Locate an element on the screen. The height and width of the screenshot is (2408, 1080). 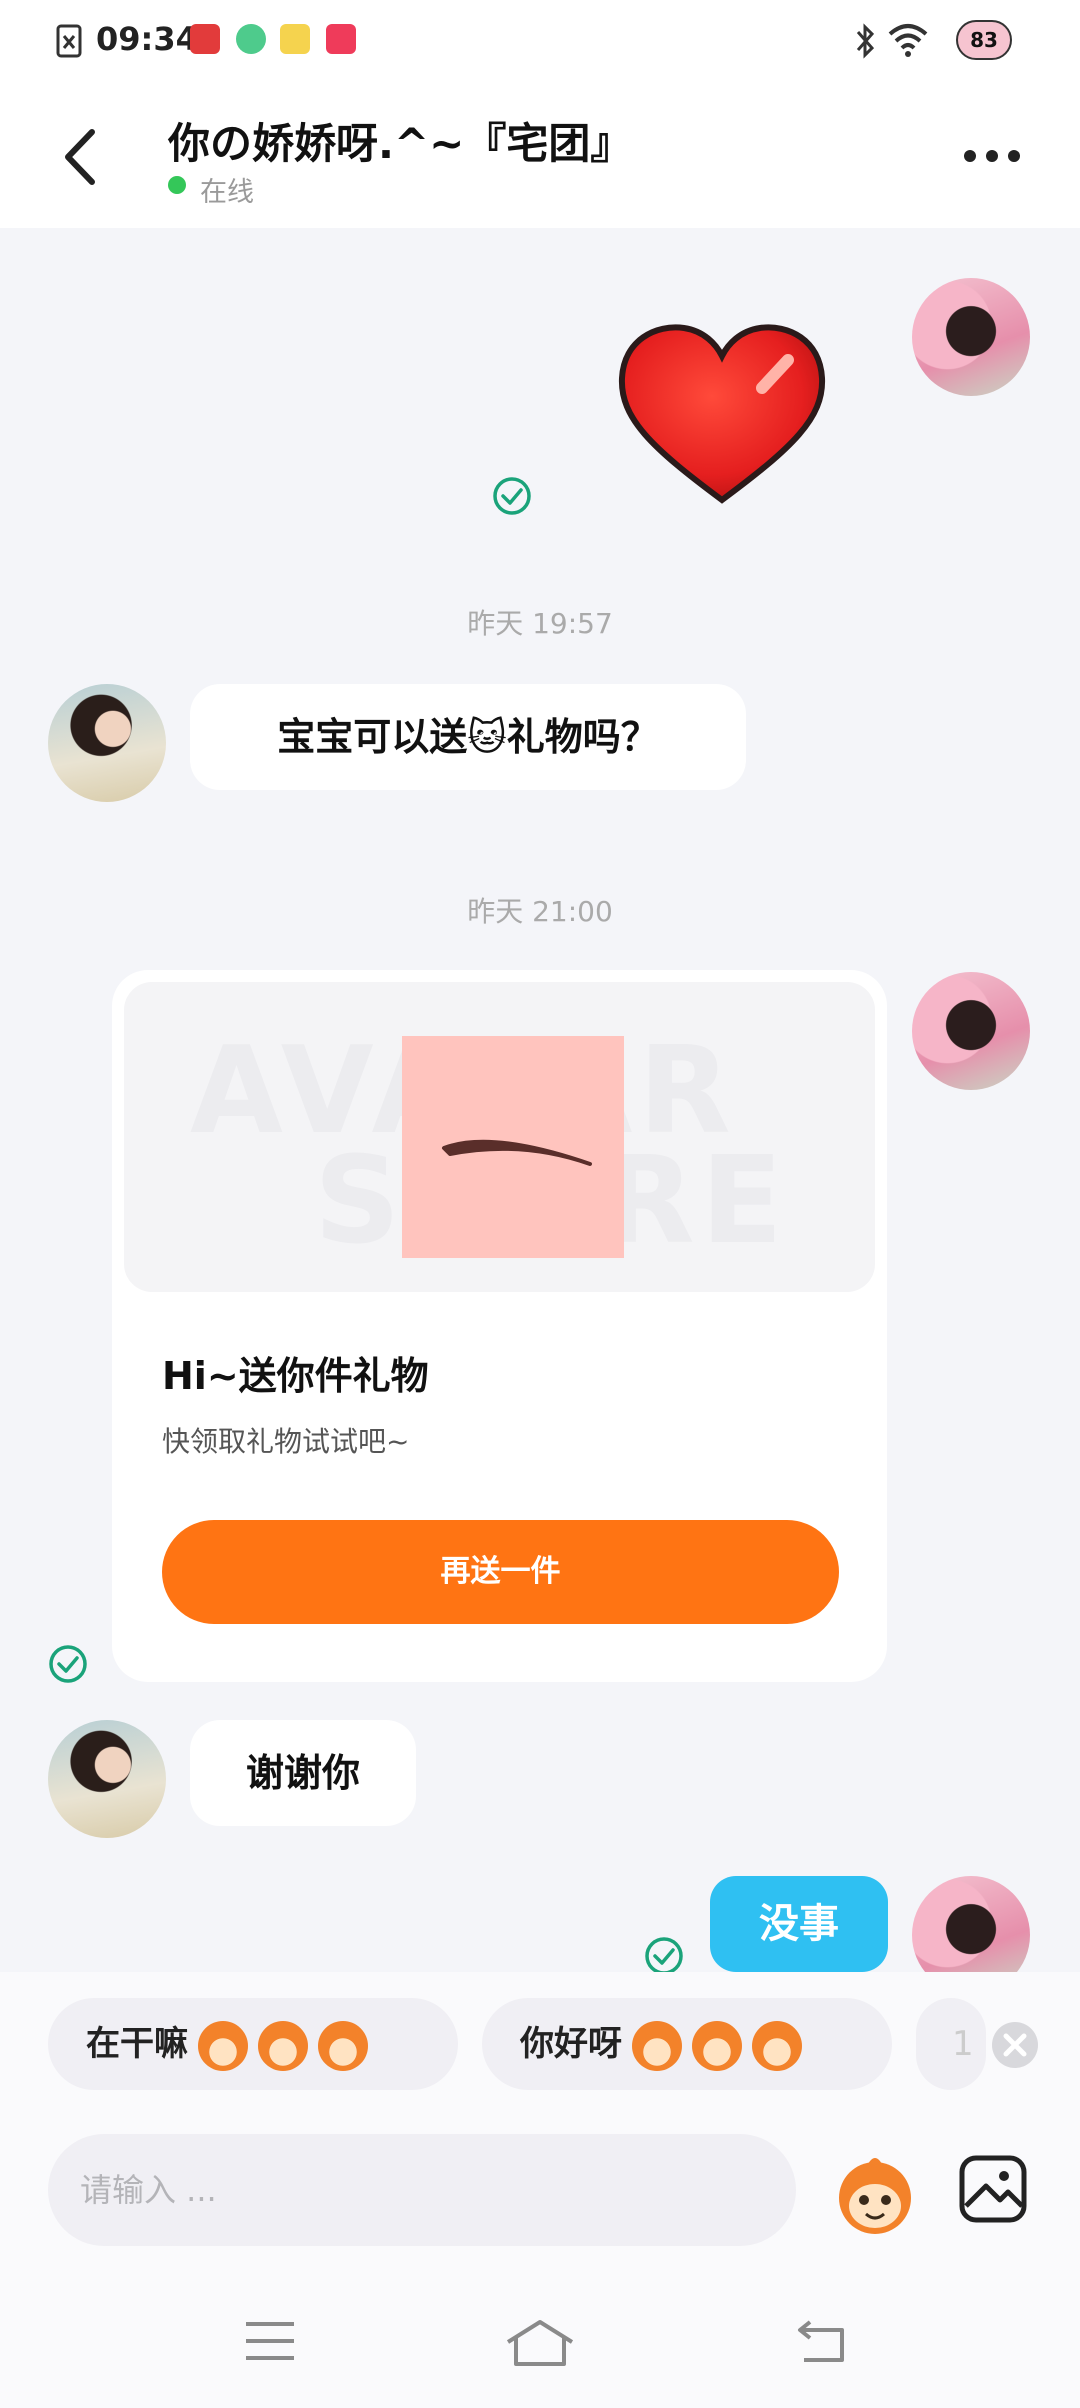
battery-level: 83 is located at coordinates (984, 40).